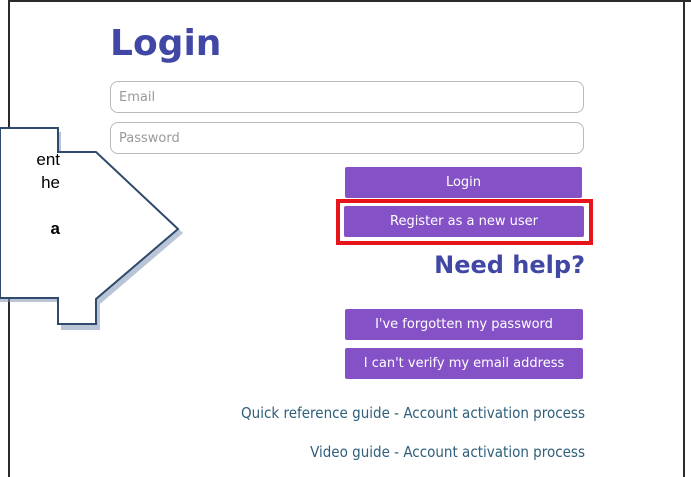 Image resolution: width=691 pixels, height=477 pixels. Describe the element at coordinates (464, 363) in the screenshot. I see `verify-email-button: I can't verify my email address` at that location.